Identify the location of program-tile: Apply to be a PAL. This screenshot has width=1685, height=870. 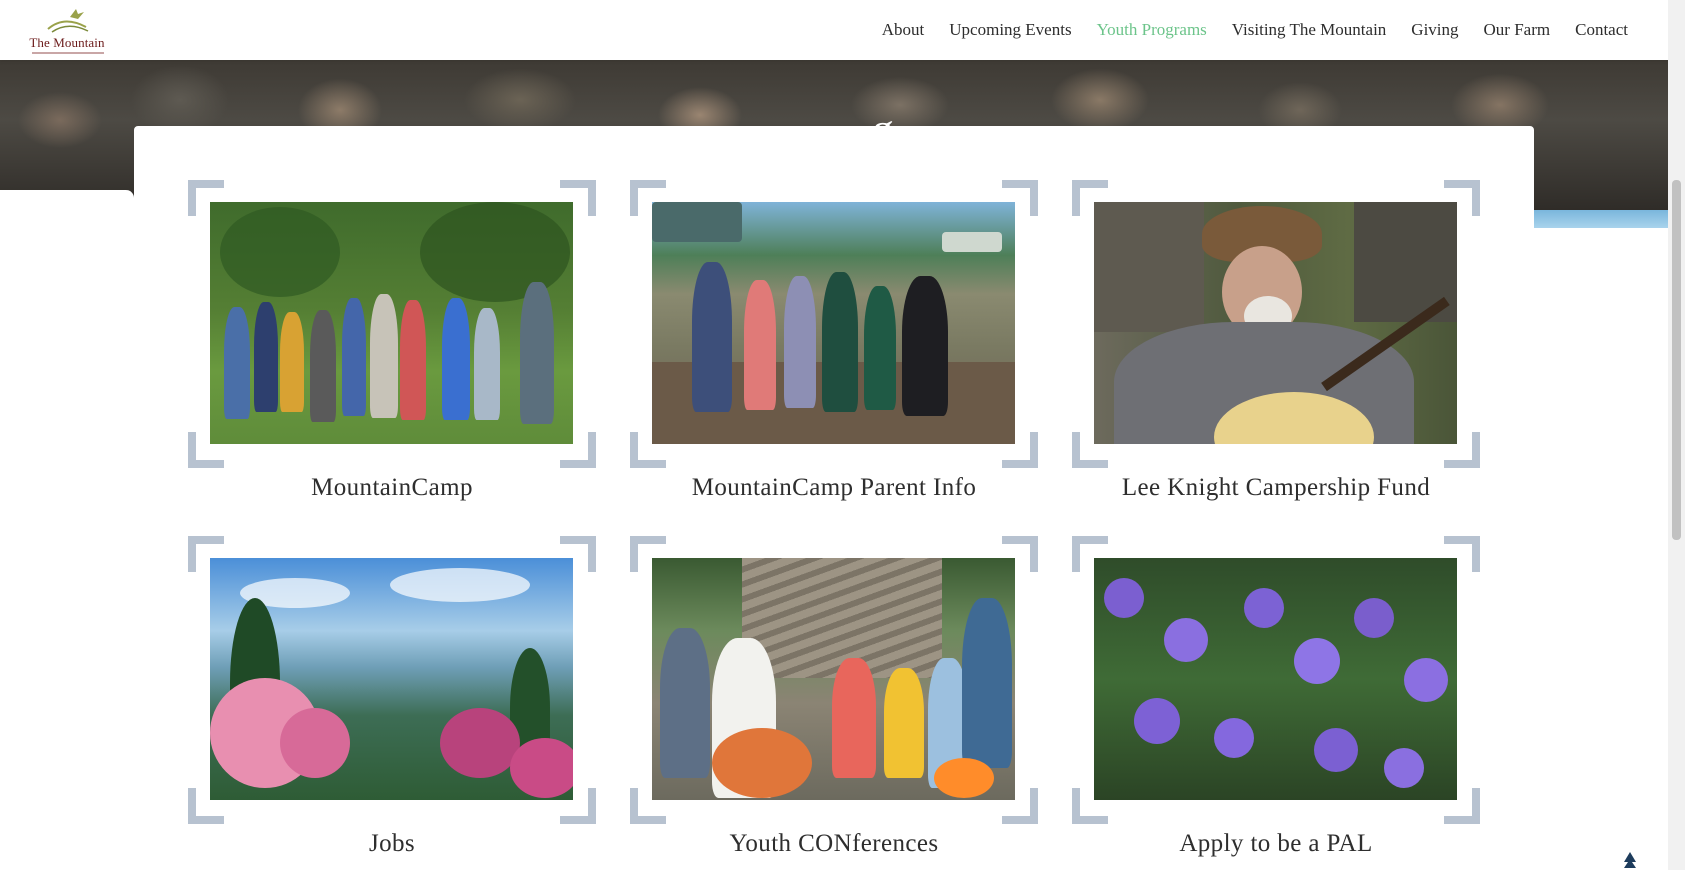
(1276, 697).